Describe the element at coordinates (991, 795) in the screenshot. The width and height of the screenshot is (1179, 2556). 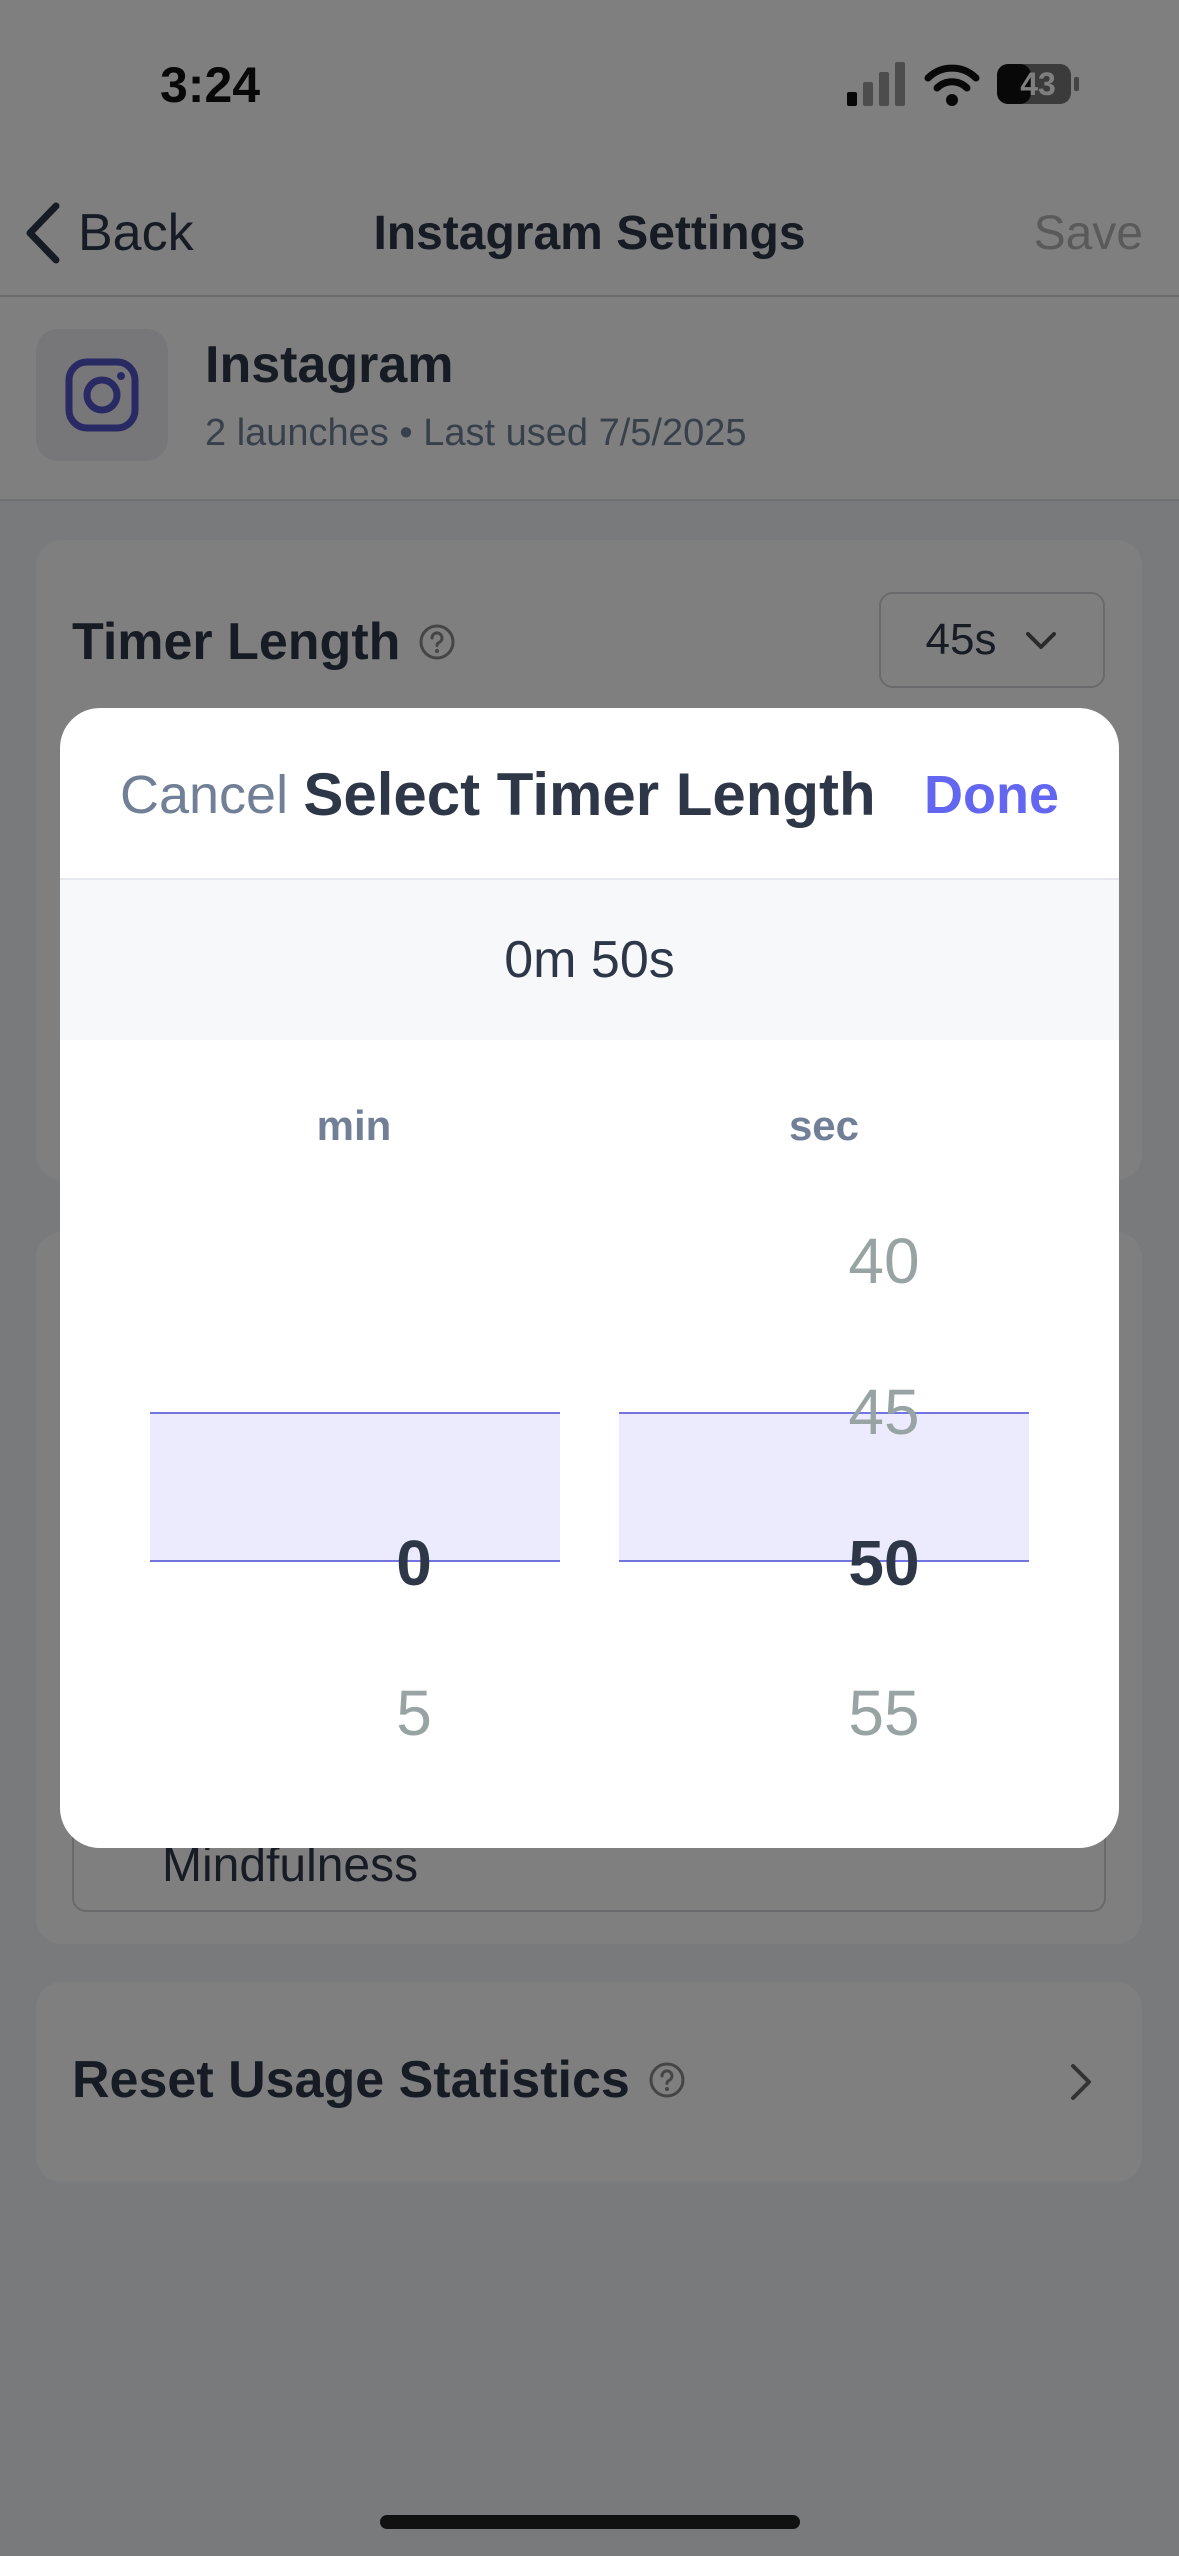
I see `done-button: Done` at that location.